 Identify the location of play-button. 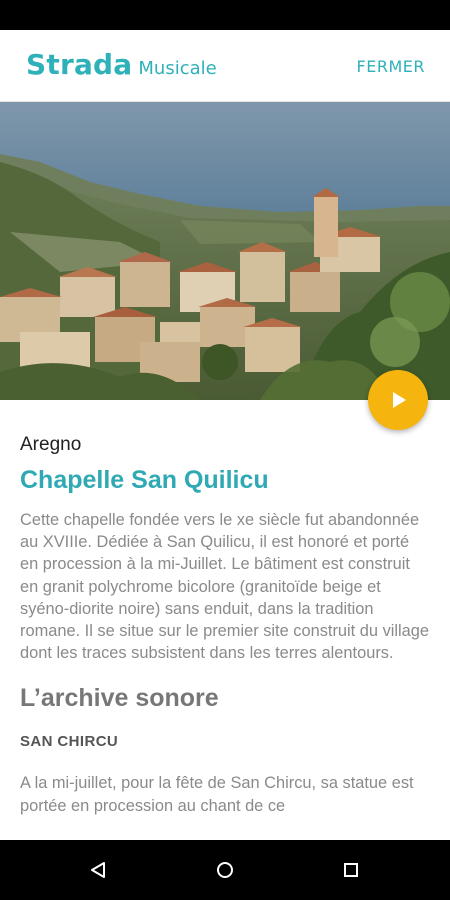
(398, 400).